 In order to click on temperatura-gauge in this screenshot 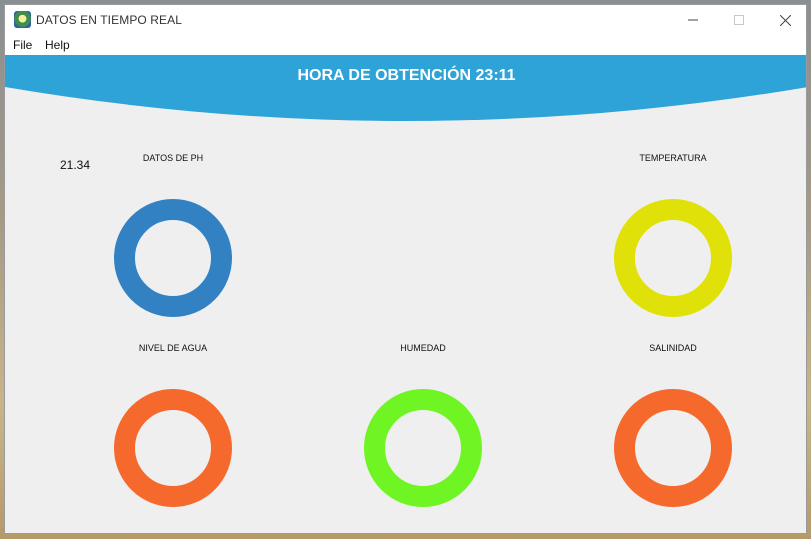, I will do `click(673, 258)`.